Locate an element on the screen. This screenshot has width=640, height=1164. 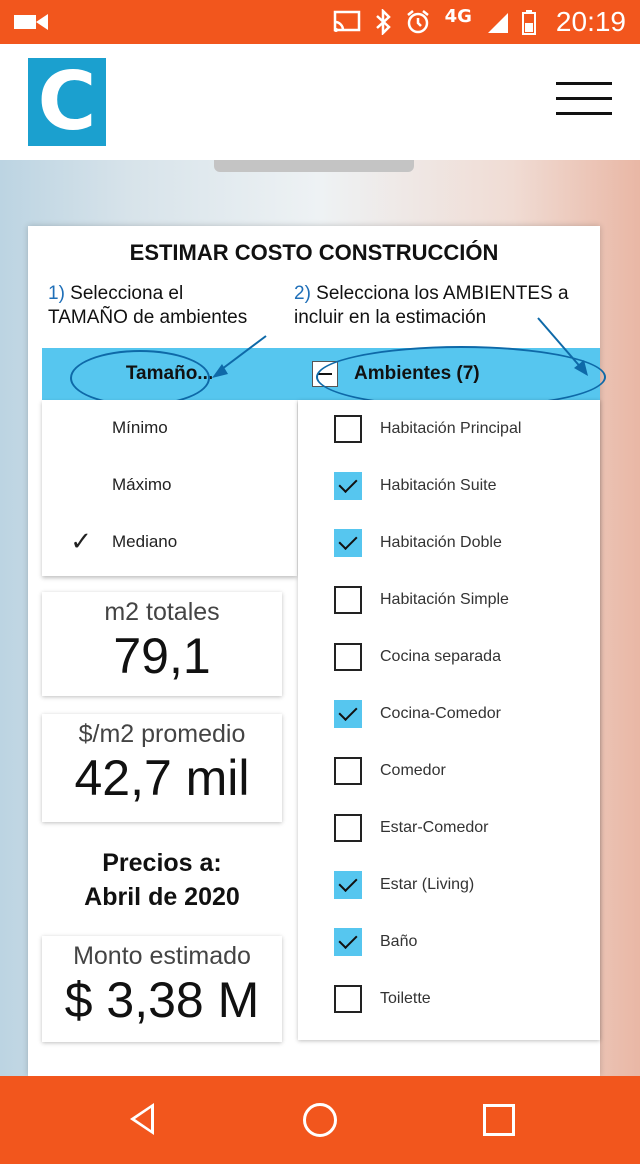
estimated-amount-label: Monto estimado is located at coordinates (162, 956).